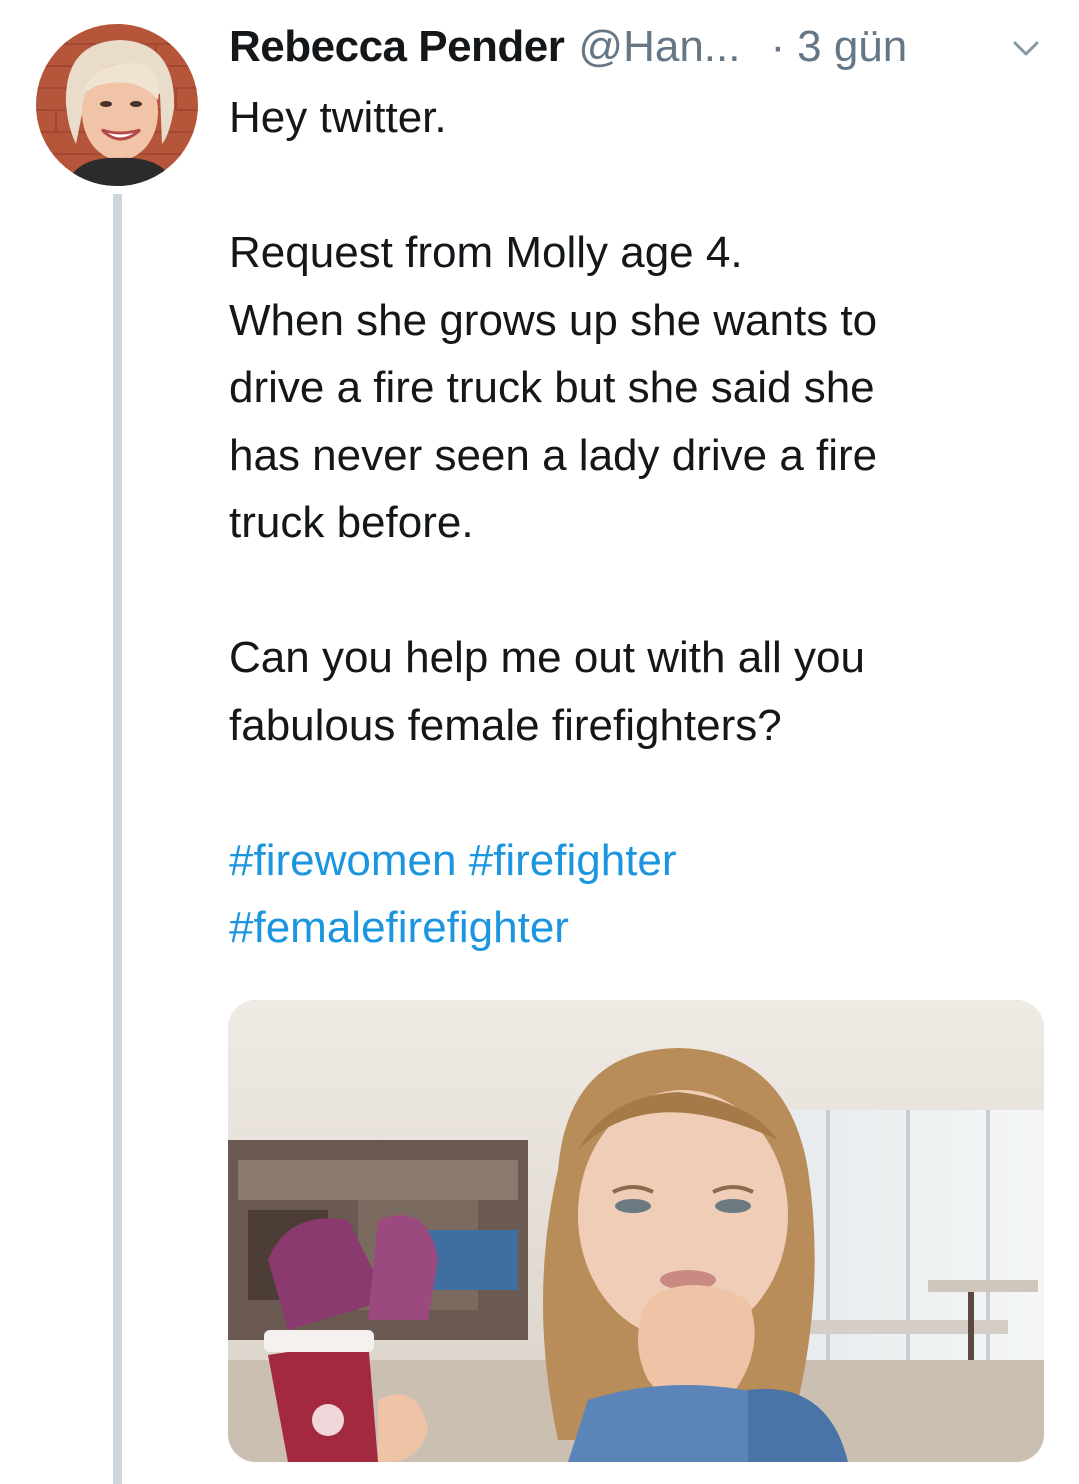  I want to click on hashtag-line: #firewomen #firefighter, so click(639, 861).